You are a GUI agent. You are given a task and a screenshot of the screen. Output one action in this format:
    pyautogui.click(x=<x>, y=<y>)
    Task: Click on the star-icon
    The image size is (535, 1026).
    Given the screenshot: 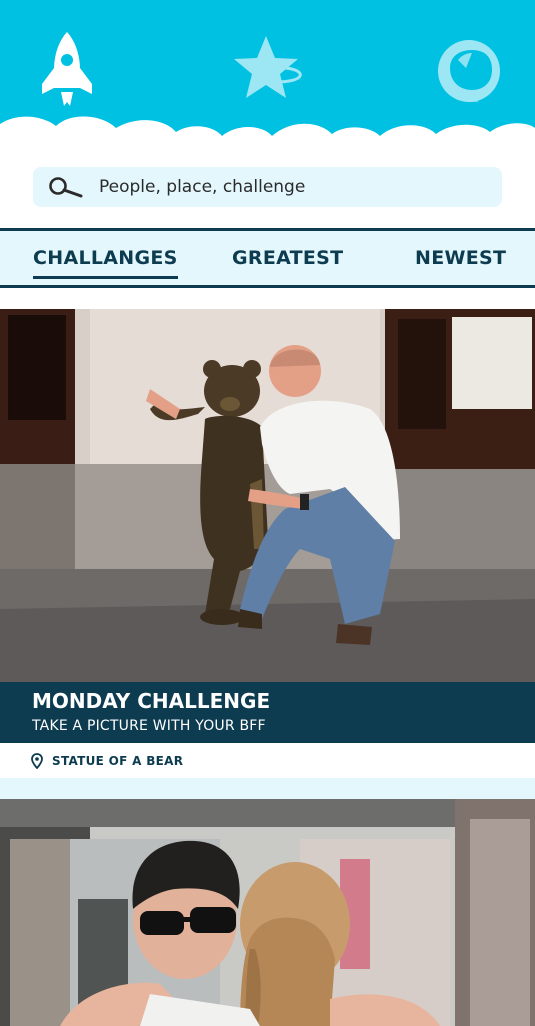 What is the action you would take?
    pyautogui.click(x=268, y=68)
    